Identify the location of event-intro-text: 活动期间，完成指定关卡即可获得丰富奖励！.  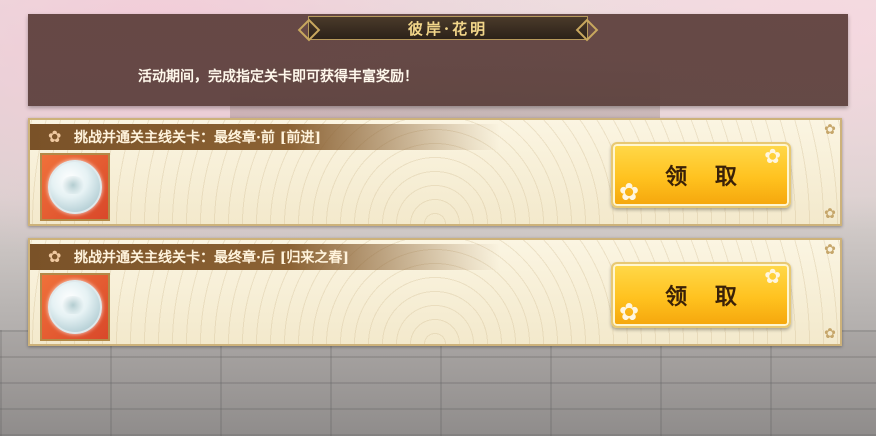
(278, 77).